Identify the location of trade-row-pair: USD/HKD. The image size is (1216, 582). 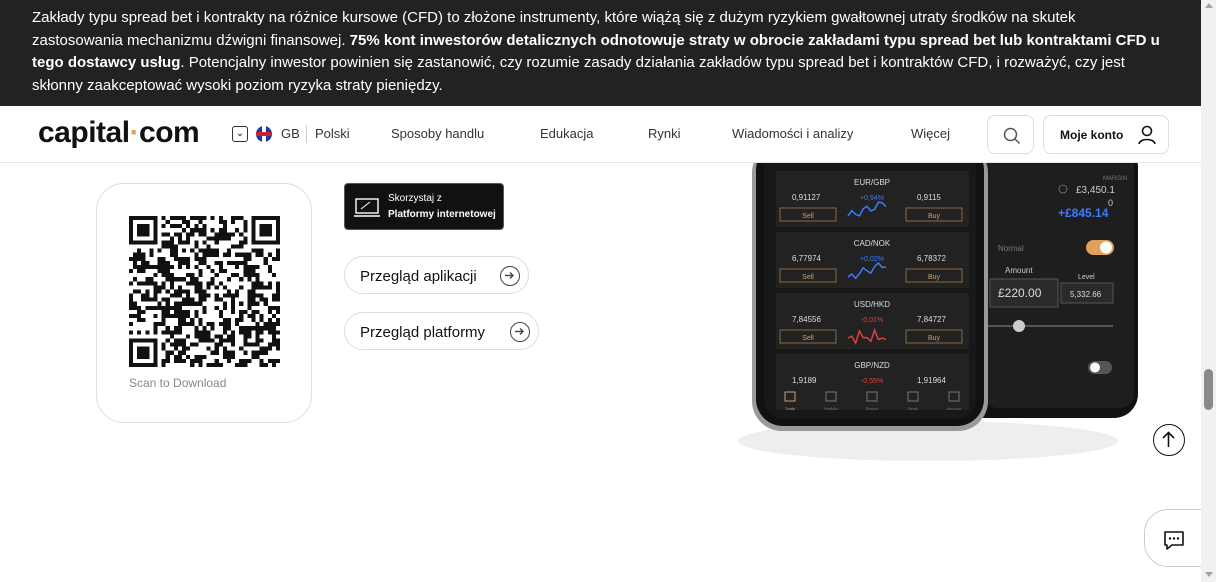
(872, 304).